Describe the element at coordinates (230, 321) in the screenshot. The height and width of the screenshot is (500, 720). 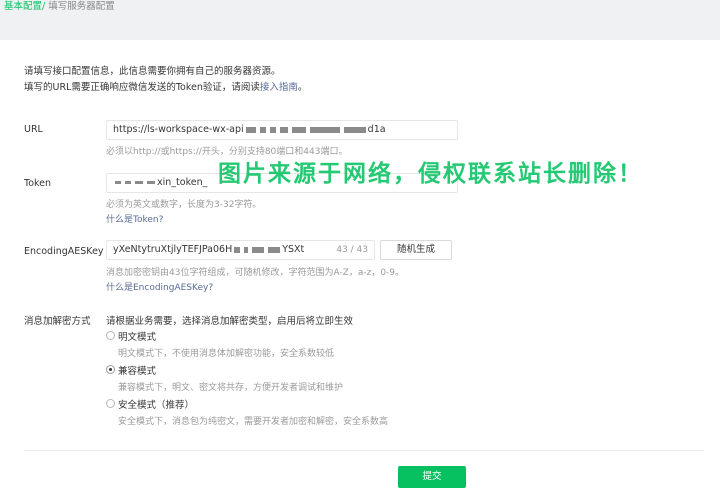
I see `encryption-instruction: 请根据业务需要，选择消息加解密类型，启用后将立即生效` at that location.